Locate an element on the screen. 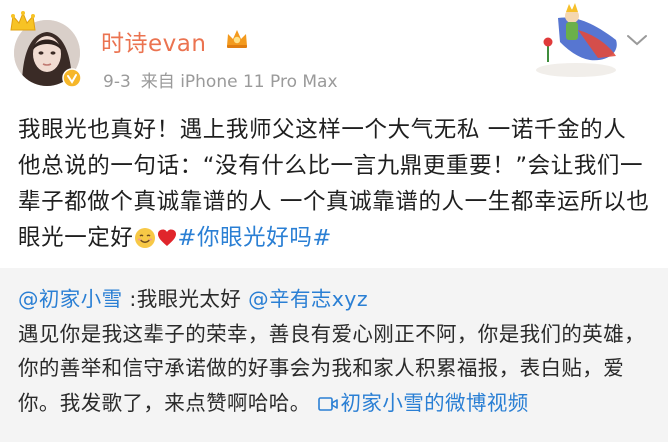 Image resolution: width=668 pixels, height=442 pixels. video-link-label: 初家小雪的微博视频 is located at coordinates (435, 403).